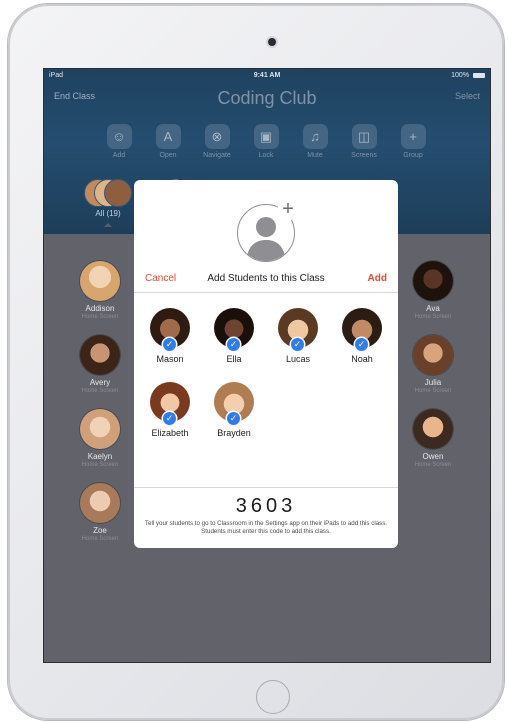  What do you see at coordinates (272, 42) in the screenshot?
I see `camera` at bounding box center [272, 42].